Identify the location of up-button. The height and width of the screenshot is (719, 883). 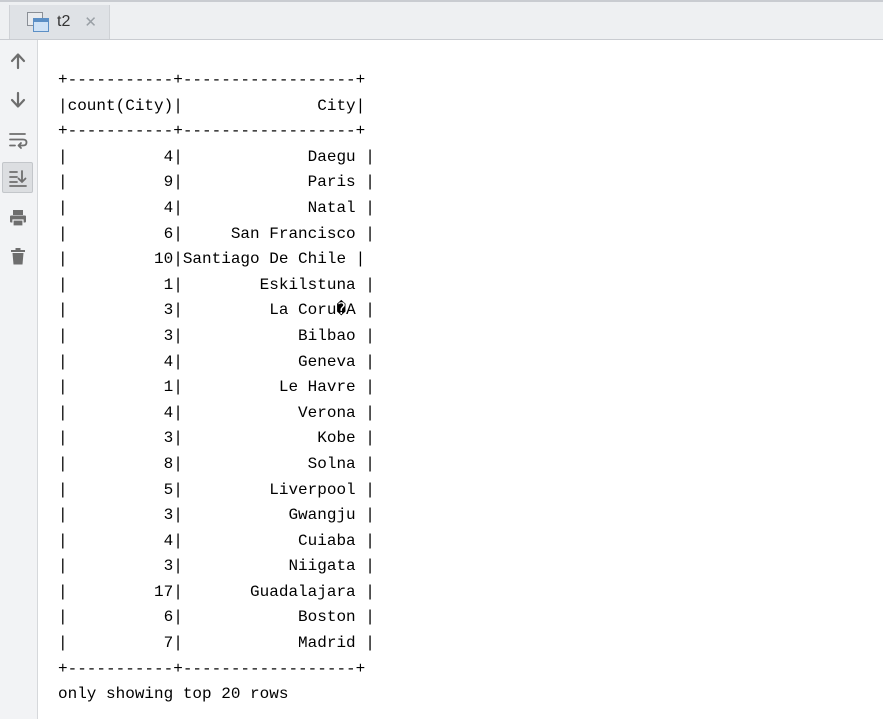
(17, 60).